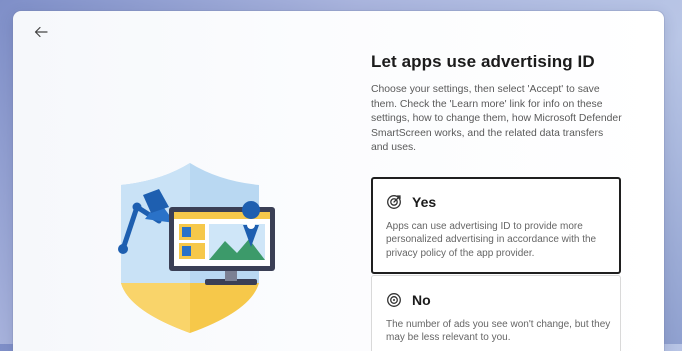  What do you see at coordinates (196, 248) in the screenshot?
I see `privacy-shield-illustration` at bounding box center [196, 248].